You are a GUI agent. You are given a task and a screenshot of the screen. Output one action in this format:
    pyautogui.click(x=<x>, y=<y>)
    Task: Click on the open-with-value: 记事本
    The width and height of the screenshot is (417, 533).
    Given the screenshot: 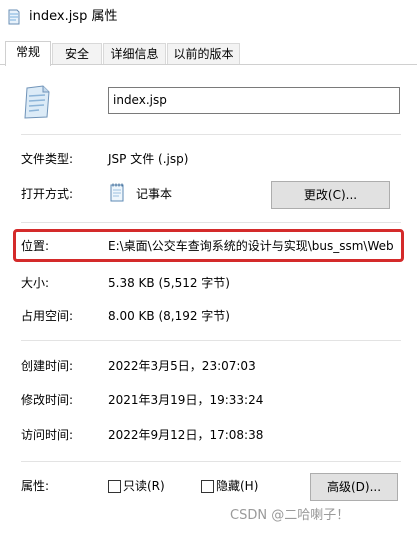 What is the action you would take?
    pyautogui.click(x=154, y=194)
    